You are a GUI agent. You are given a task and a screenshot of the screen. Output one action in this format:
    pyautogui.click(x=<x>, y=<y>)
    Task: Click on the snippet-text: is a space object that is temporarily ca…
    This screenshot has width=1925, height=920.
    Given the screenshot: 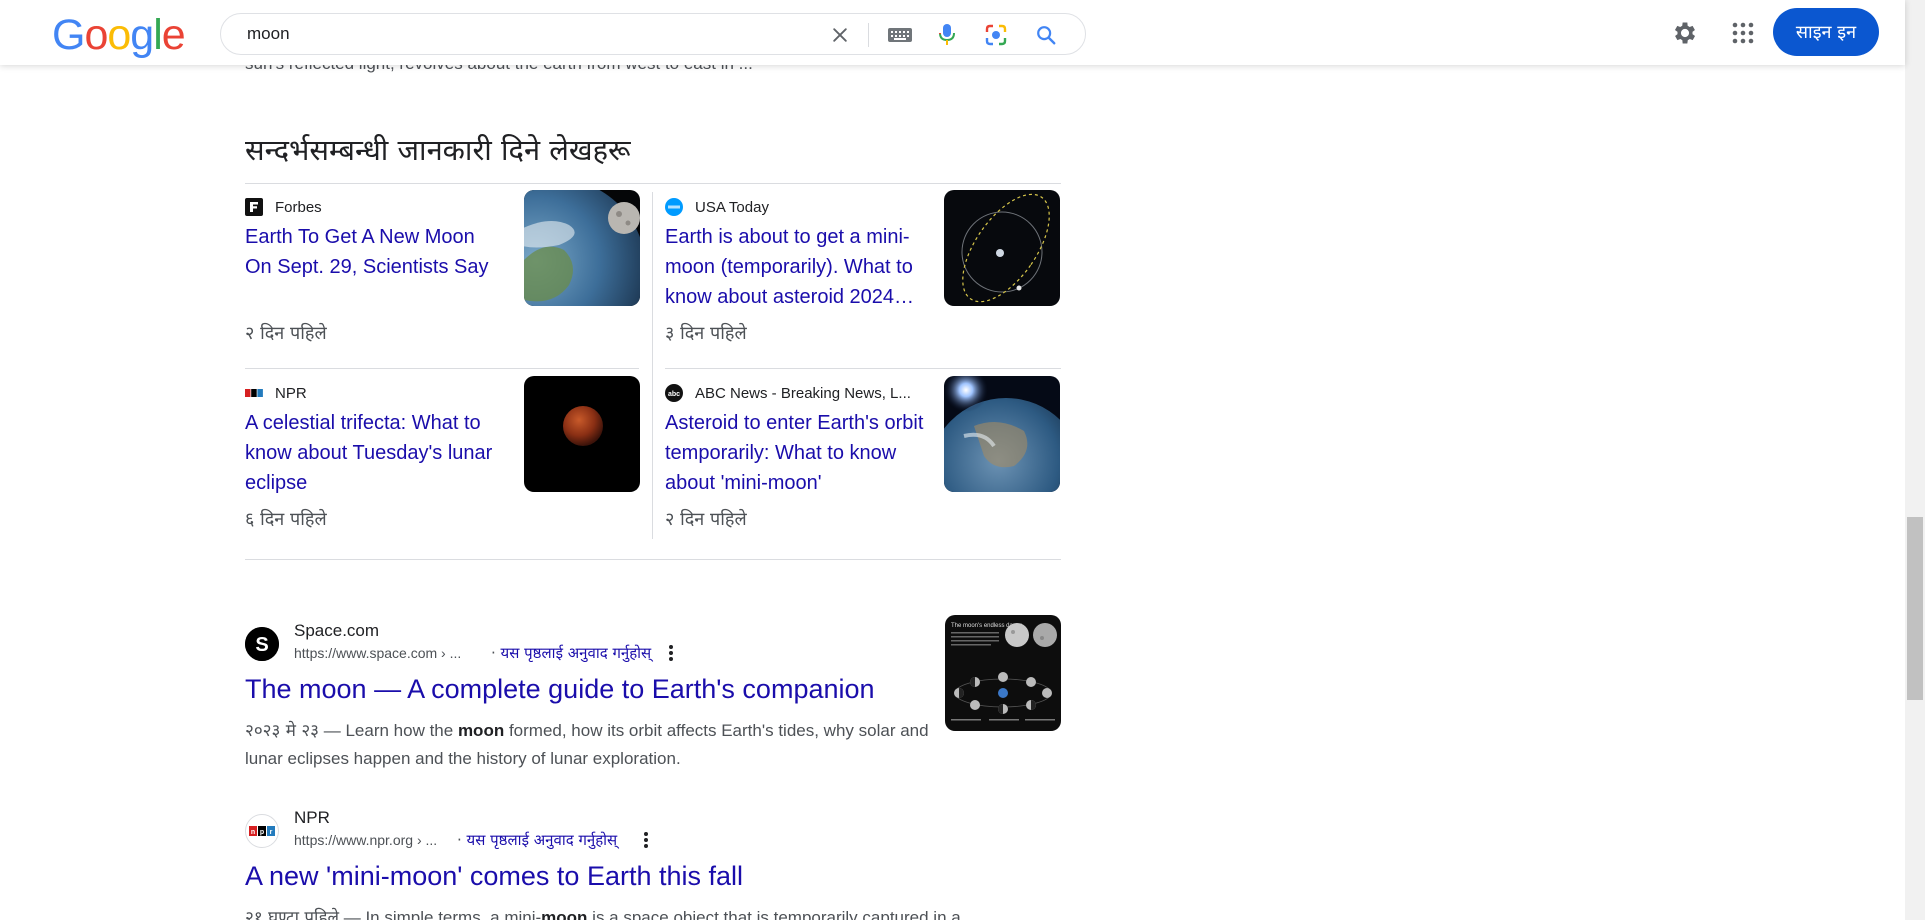 What is the action you would take?
    pyautogui.click(x=774, y=914)
    